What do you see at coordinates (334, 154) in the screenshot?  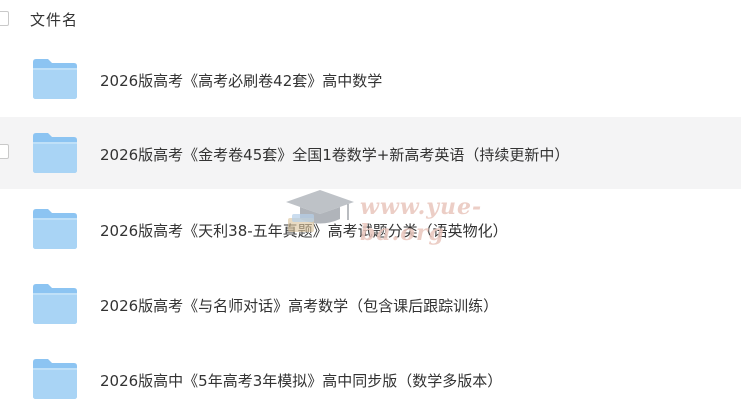 I see `file-name: 2026版高考《金考卷45套》全国1卷数学+新高考英语（持续更新中）` at bounding box center [334, 154].